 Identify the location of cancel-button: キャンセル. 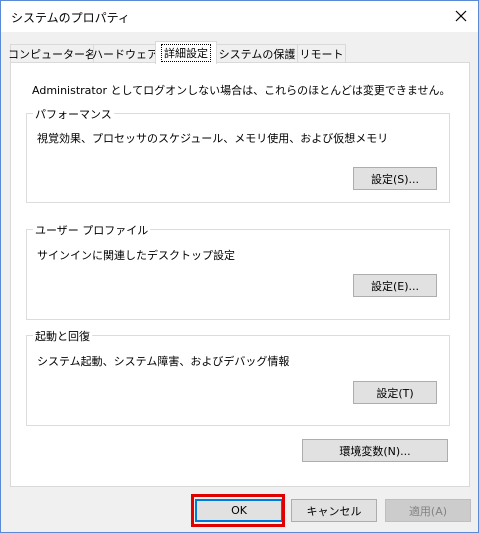
(334, 510).